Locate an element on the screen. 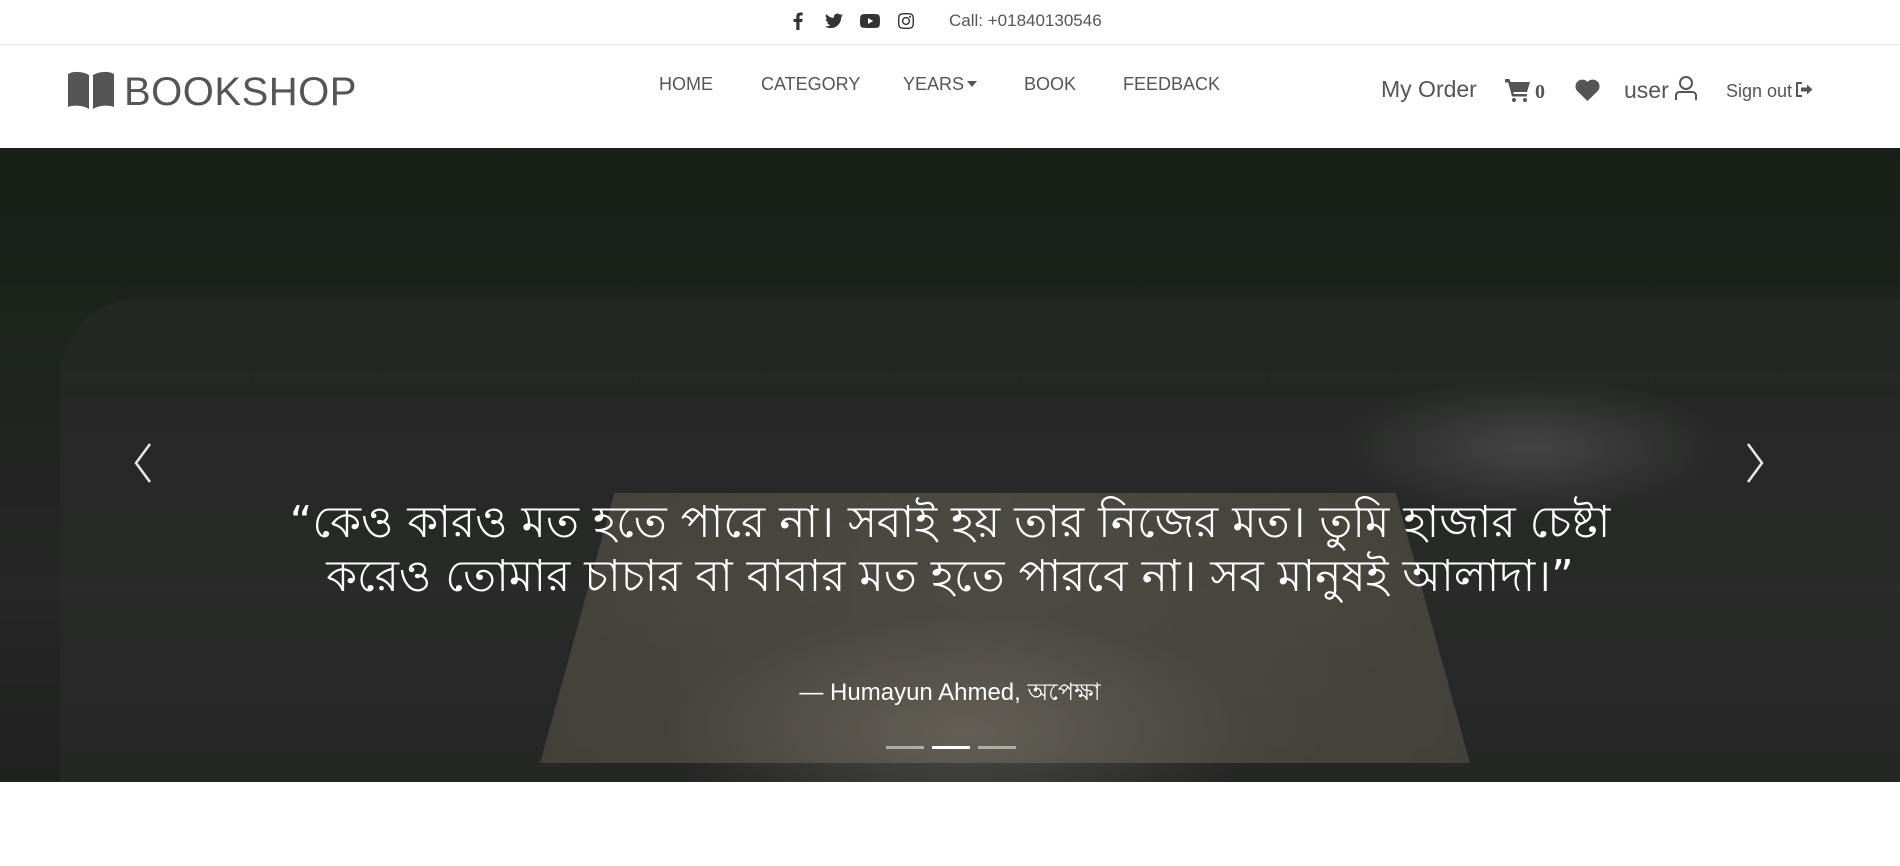  twitter-icon is located at coordinates (834, 21).